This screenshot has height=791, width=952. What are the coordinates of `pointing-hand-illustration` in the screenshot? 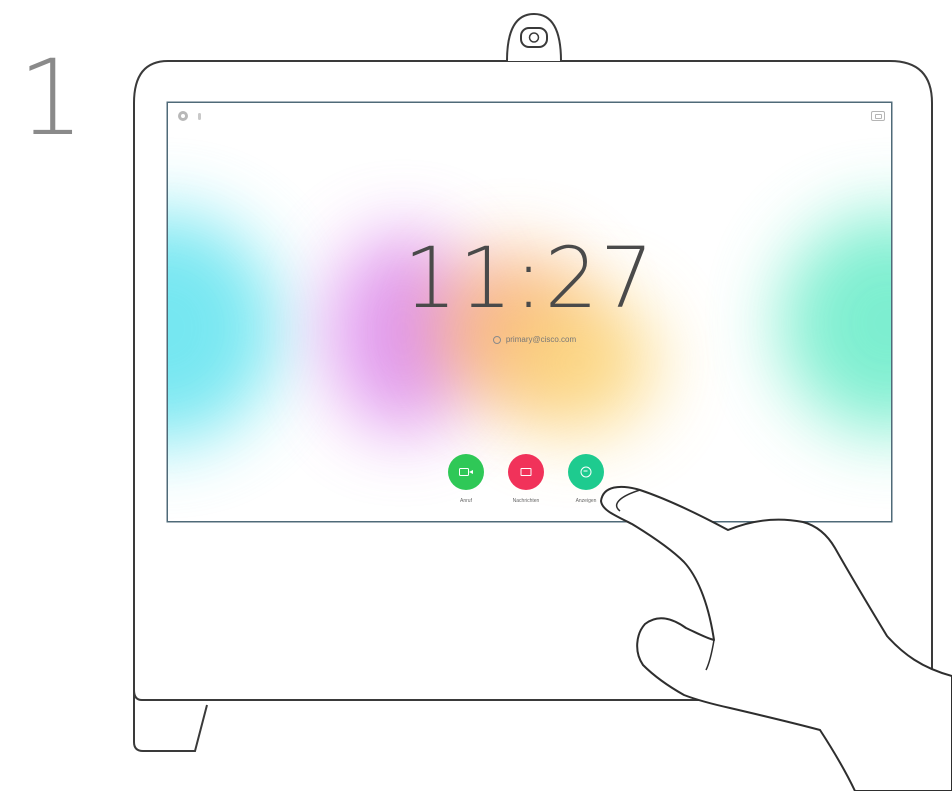 It's located at (776, 638).